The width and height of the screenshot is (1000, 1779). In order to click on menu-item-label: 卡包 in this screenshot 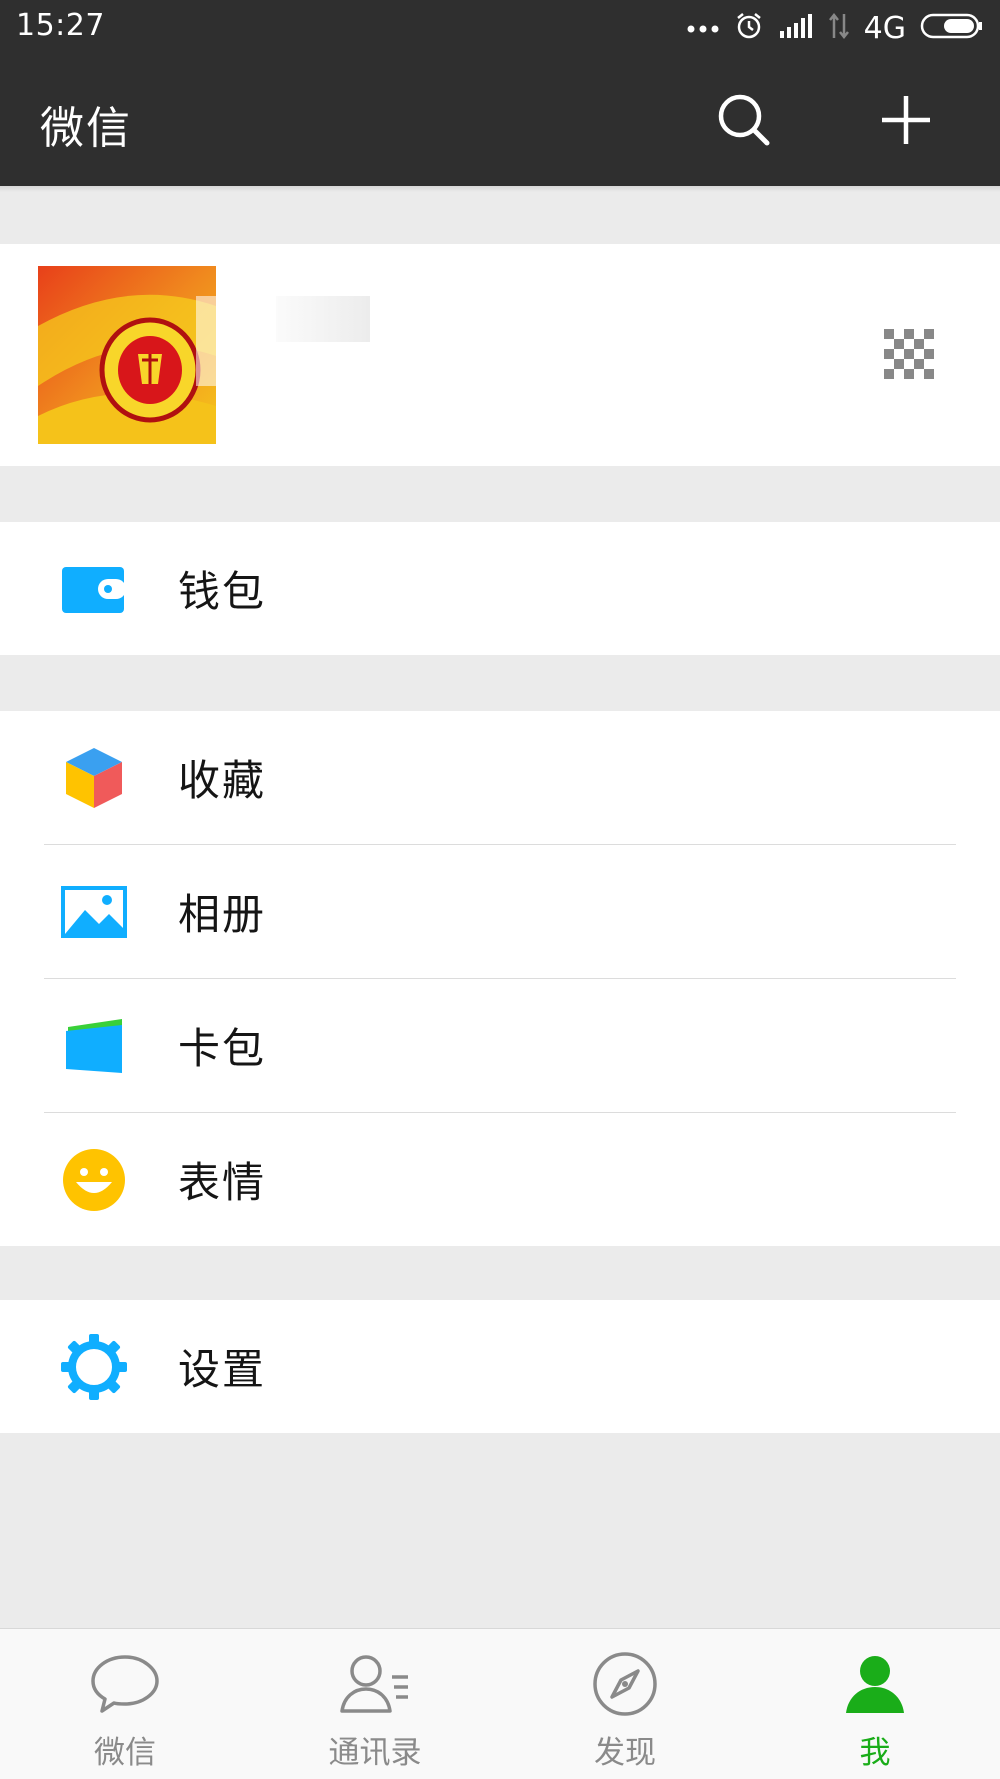, I will do `click(222, 1048)`.